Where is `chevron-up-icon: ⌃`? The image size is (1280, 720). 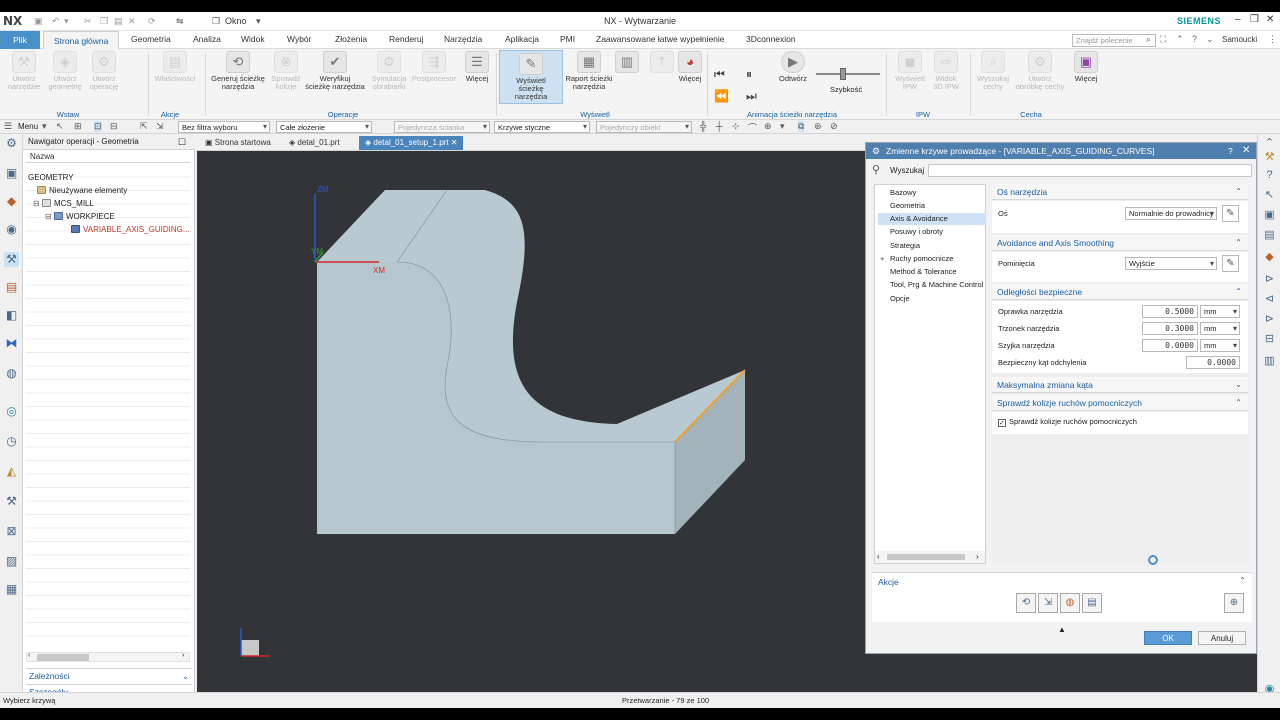
chevron-up-icon: ⌃ is located at coordinates (1242, 580).